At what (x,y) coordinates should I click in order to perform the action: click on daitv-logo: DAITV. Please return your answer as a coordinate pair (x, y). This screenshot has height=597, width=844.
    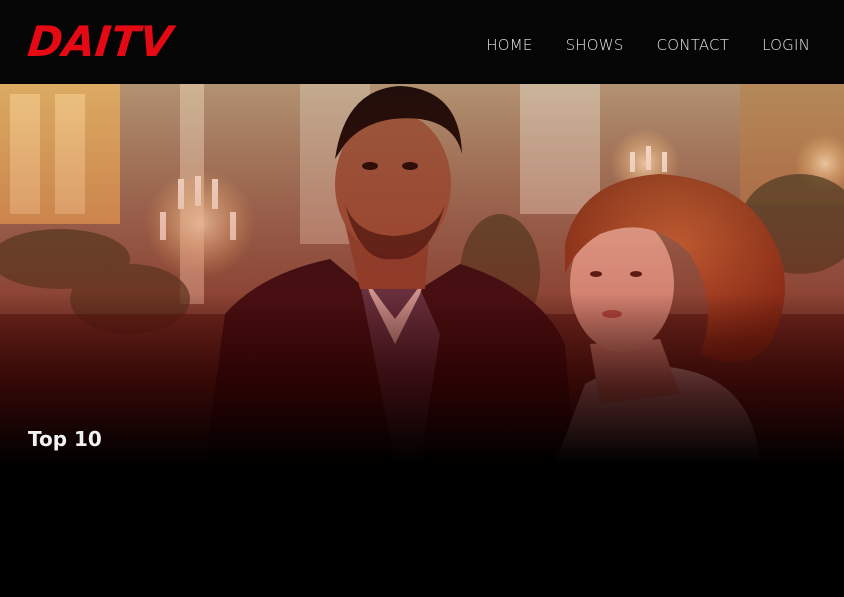
    Looking at the image, I should click on (99, 41).